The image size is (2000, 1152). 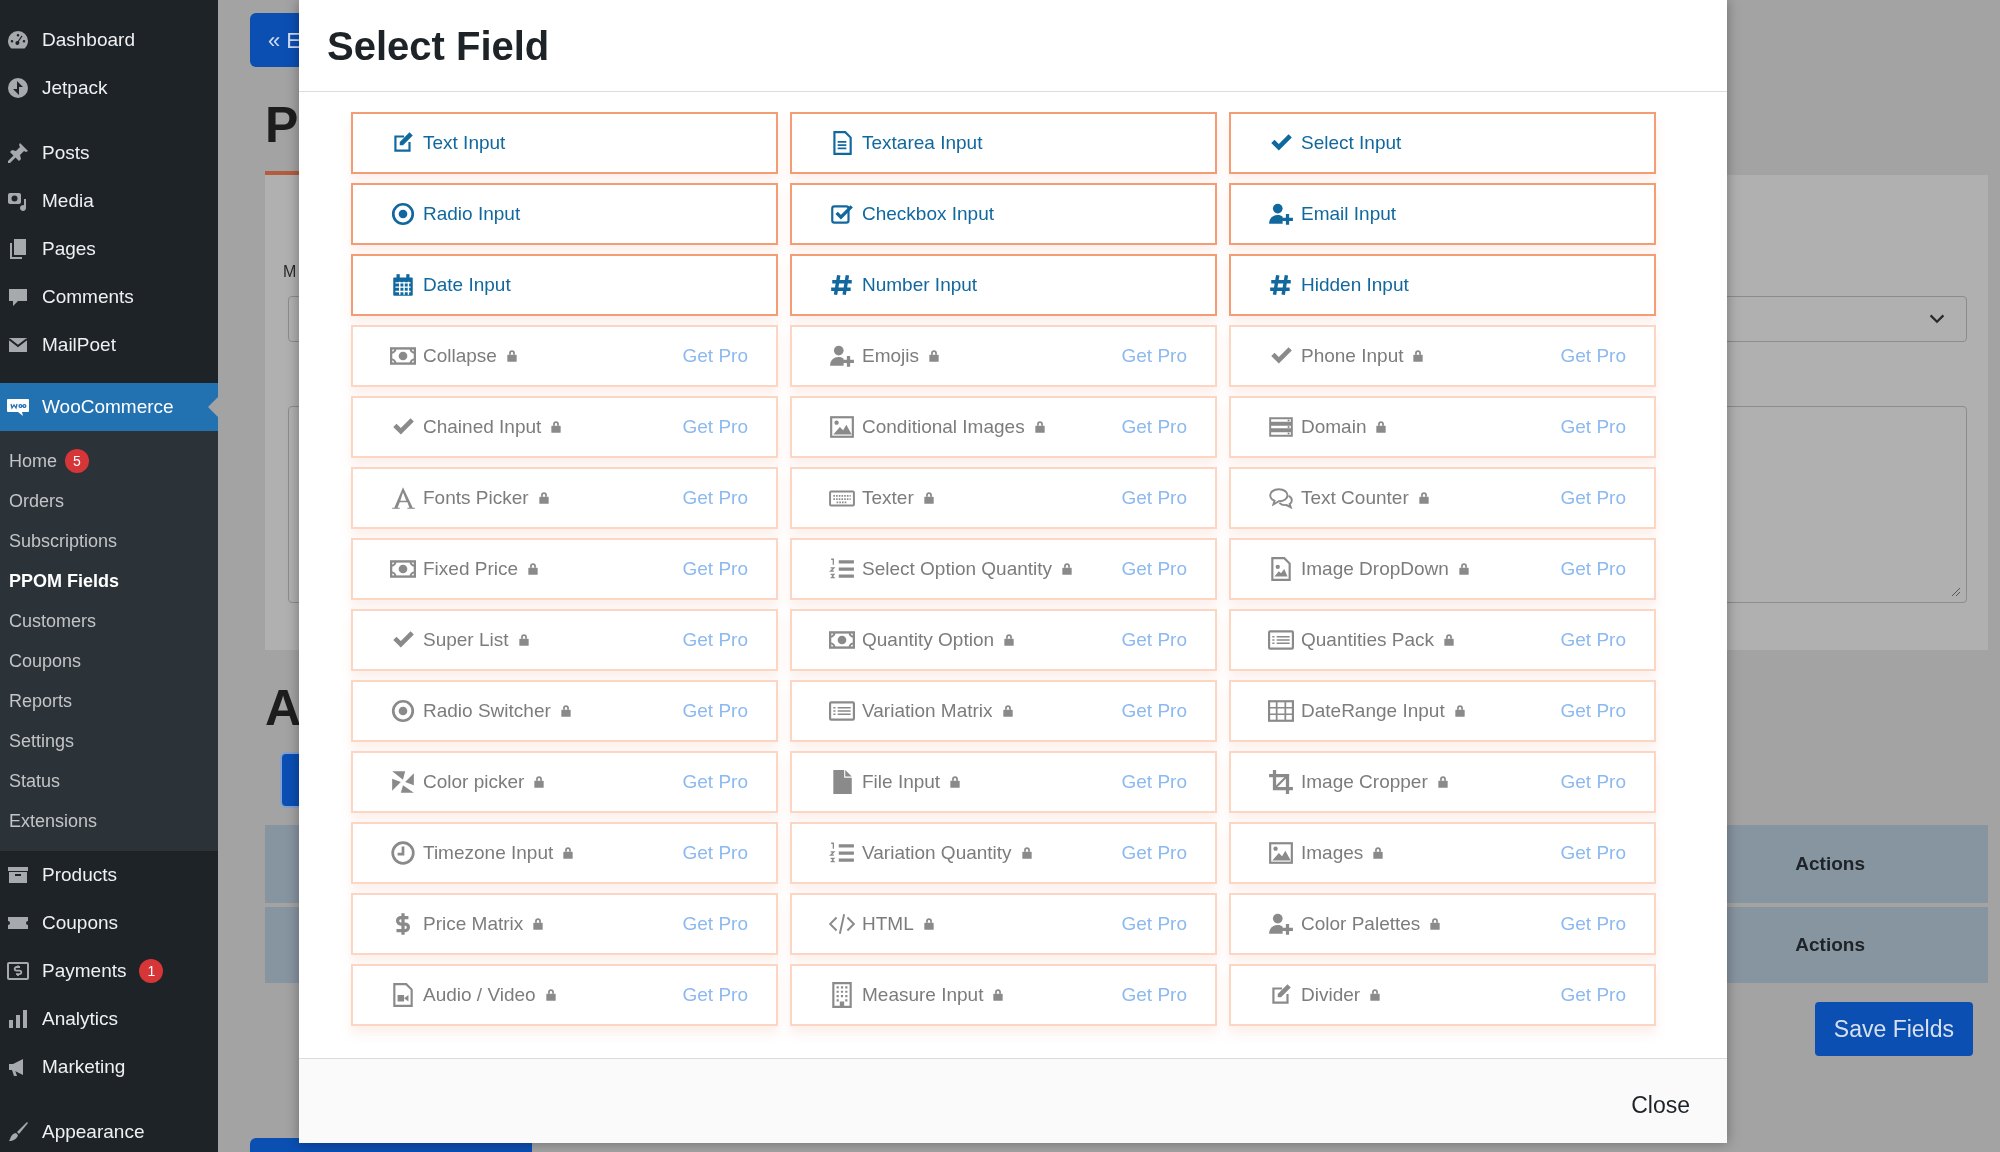 I want to click on menu-item: Jetpack, so click(x=109, y=88).